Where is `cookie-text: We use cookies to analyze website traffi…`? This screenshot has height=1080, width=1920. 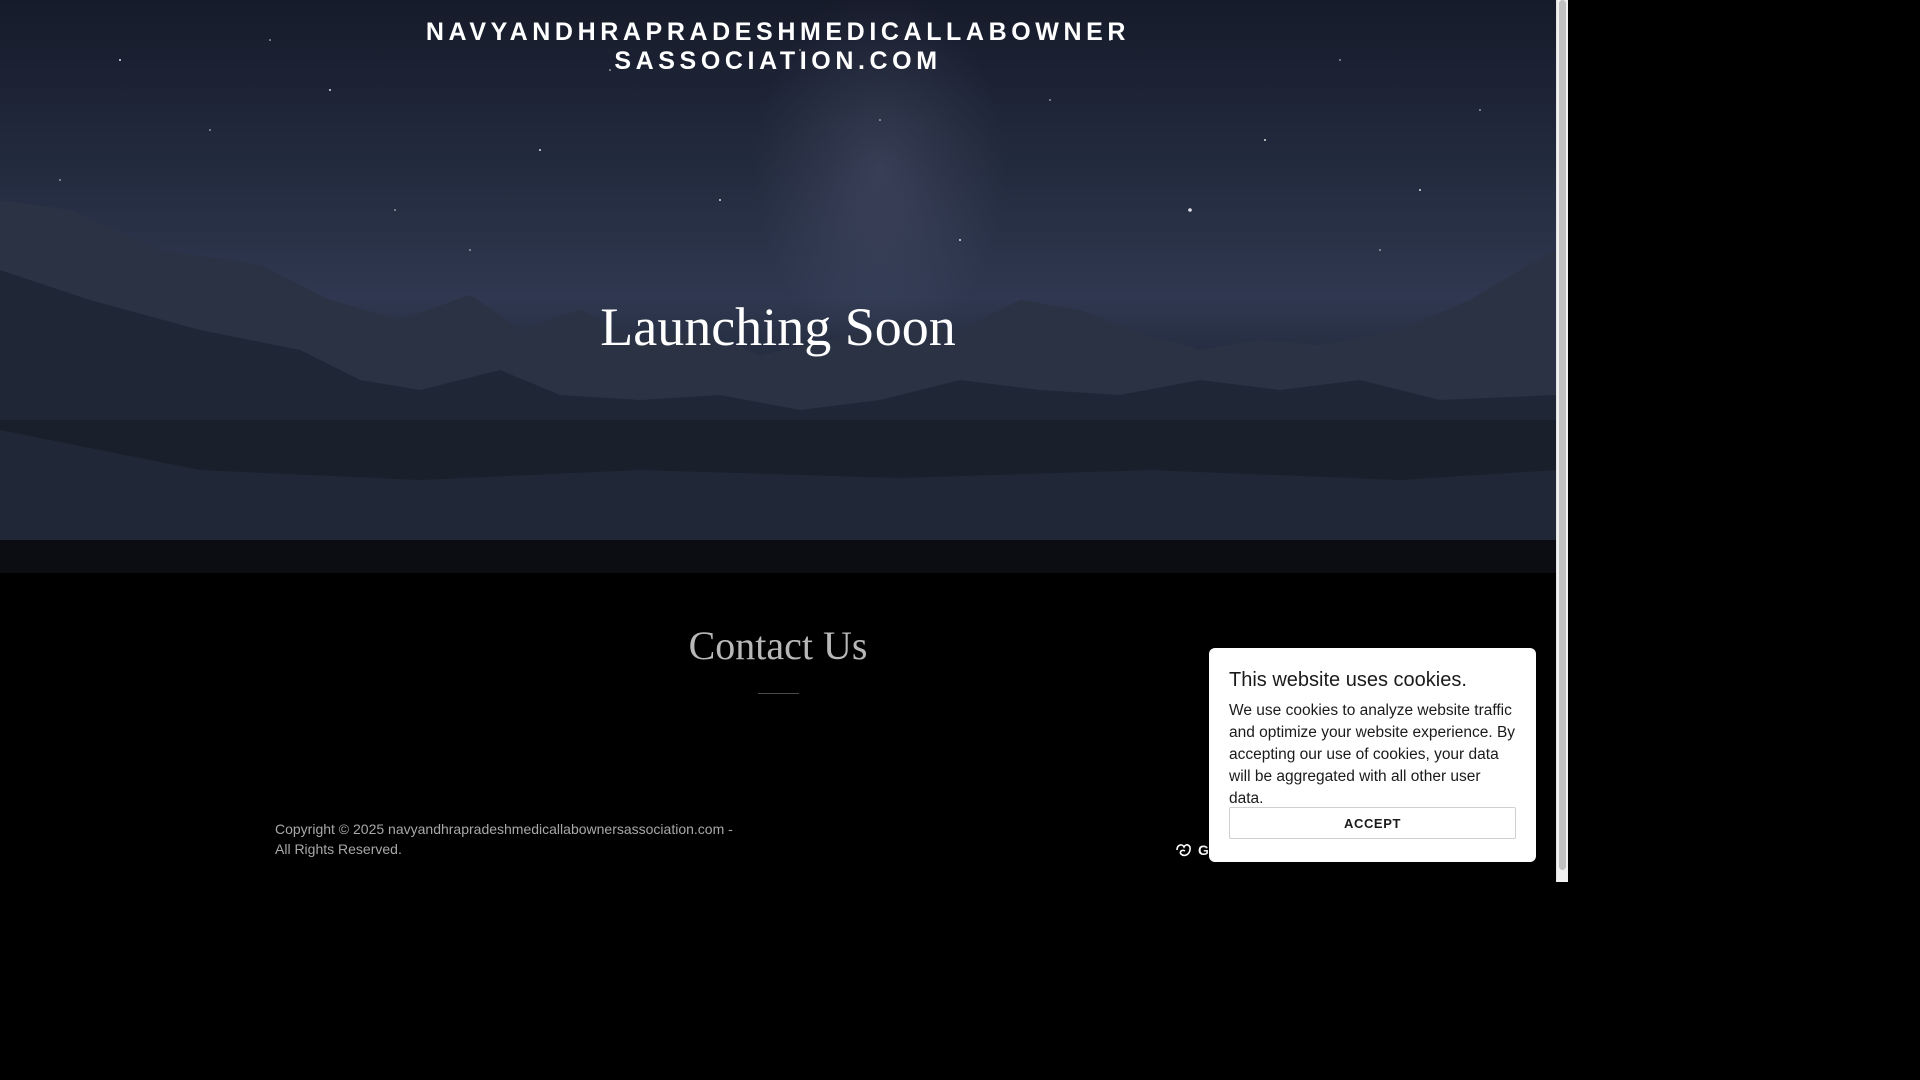 cookie-text: We use cookies to analyze website traffi… is located at coordinates (1372, 754).